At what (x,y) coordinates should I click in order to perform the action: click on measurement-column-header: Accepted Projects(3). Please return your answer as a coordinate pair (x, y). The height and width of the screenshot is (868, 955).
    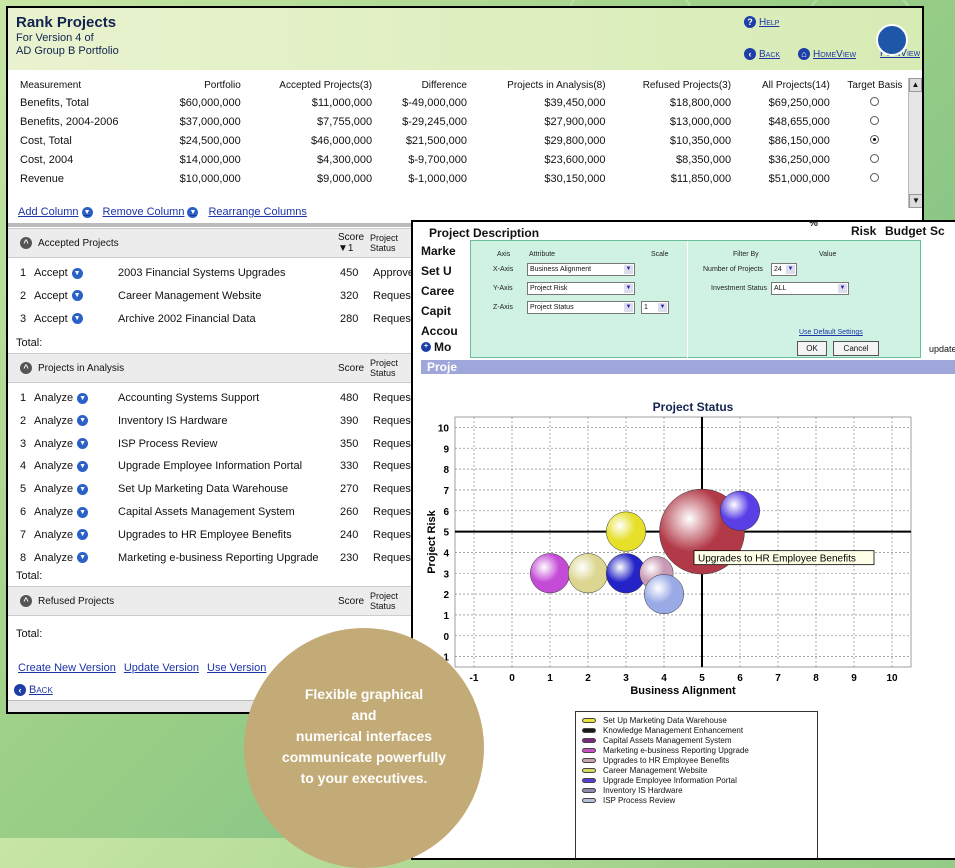
    Looking at the image, I should click on (310, 85).